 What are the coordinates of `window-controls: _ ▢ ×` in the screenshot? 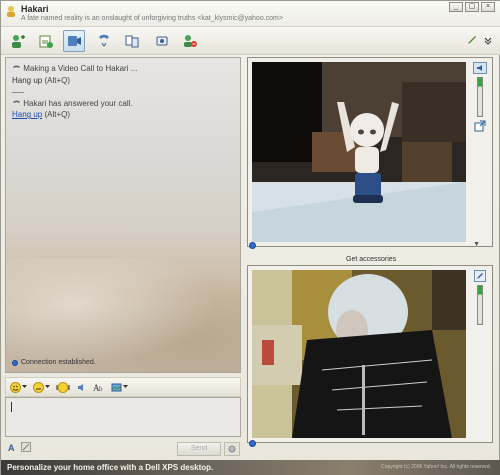 It's located at (472, 7).